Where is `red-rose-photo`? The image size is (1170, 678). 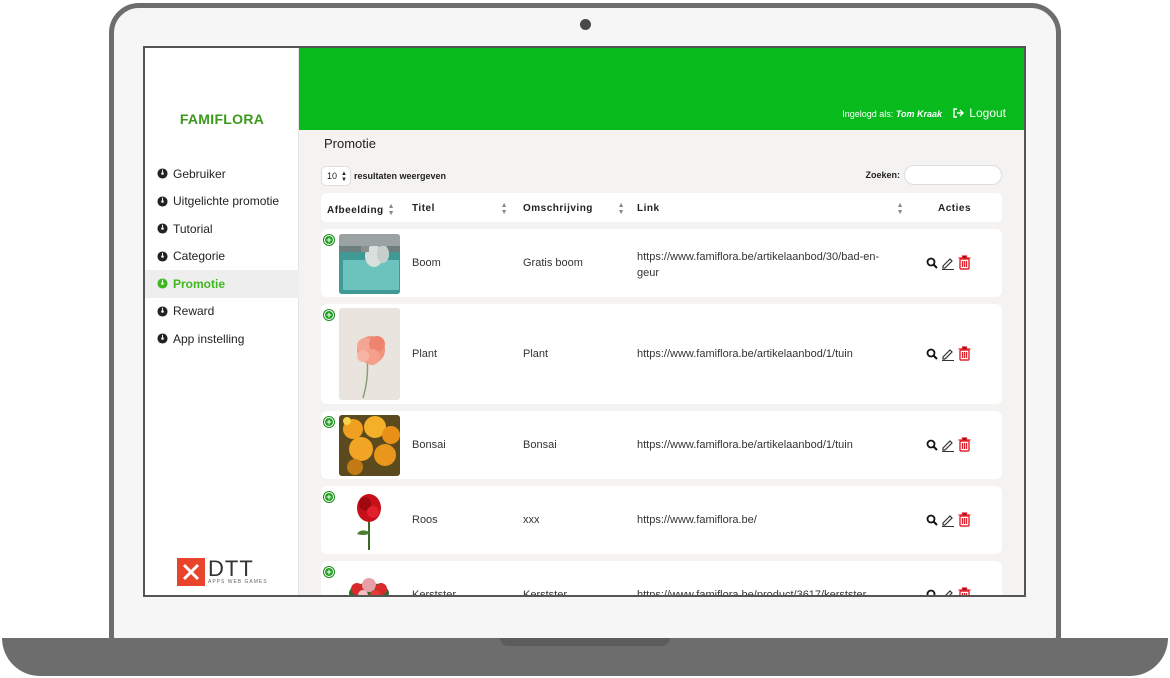
red-rose-photo is located at coordinates (369, 520).